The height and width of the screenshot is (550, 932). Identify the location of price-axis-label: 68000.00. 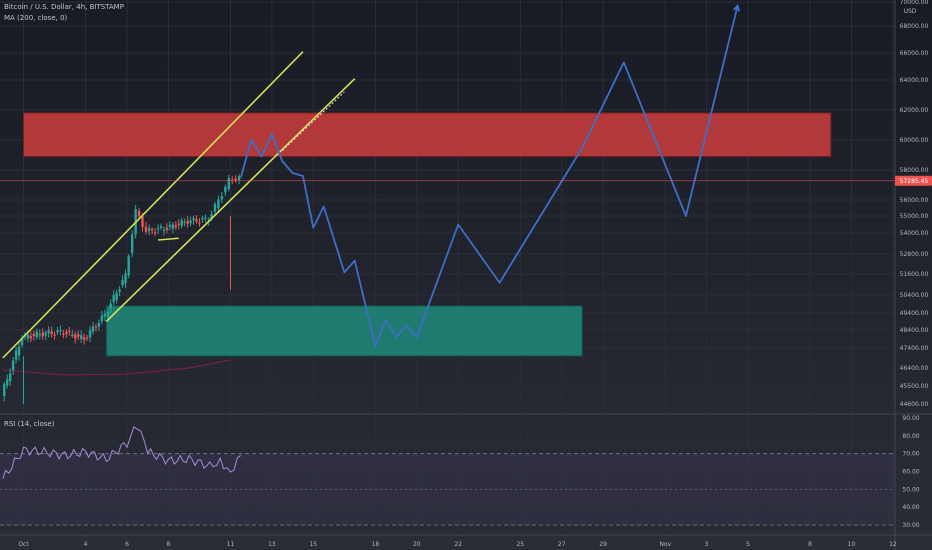
(914, 26).